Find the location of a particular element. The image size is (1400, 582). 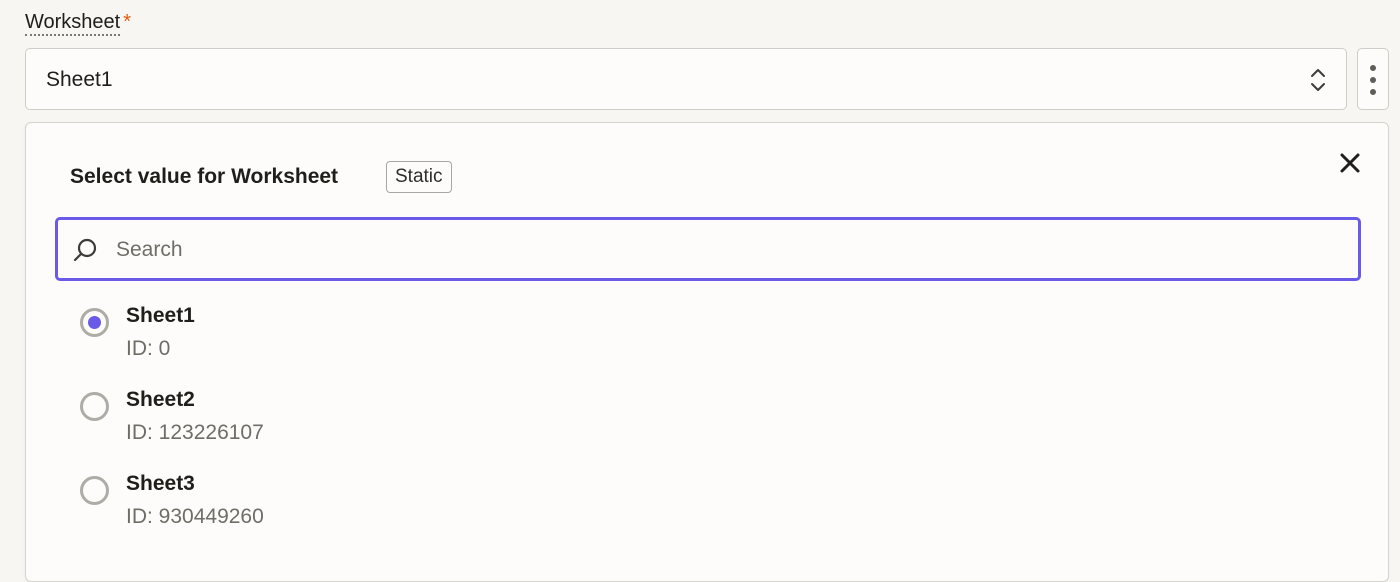

option-label: Sheet2 is located at coordinates (160, 399).